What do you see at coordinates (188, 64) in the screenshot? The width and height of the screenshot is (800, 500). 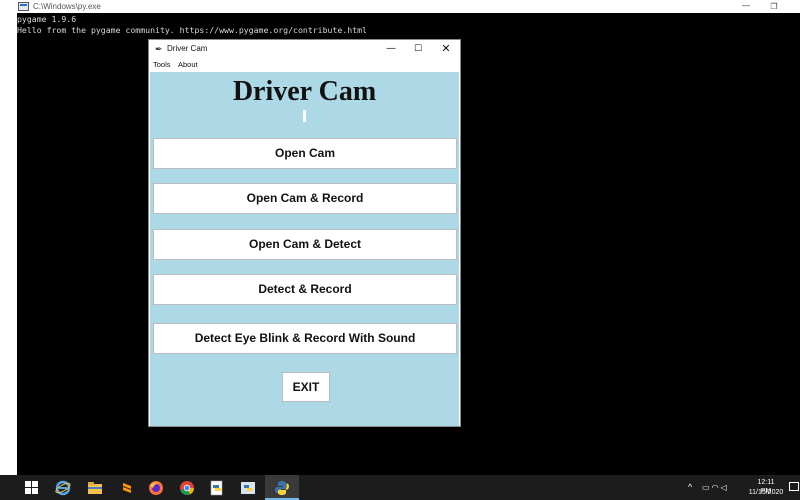 I see `menu-about: About` at bounding box center [188, 64].